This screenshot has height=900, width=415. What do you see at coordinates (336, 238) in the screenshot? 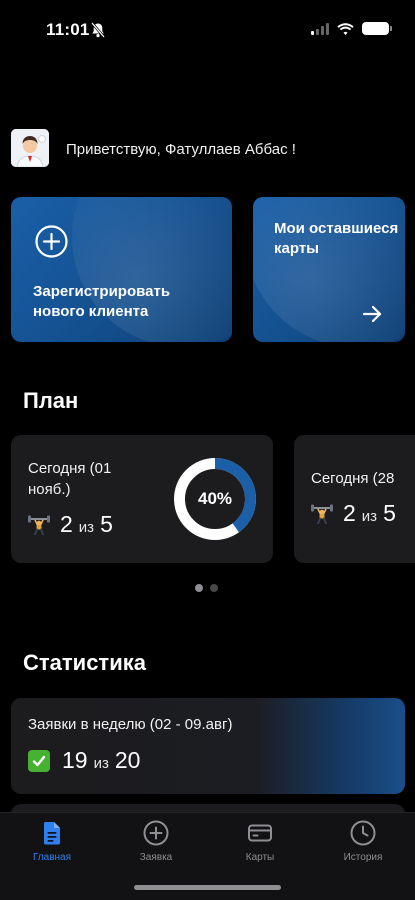
I see `my-cards-label: Мои оставшиеся карты` at bounding box center [336, 238].